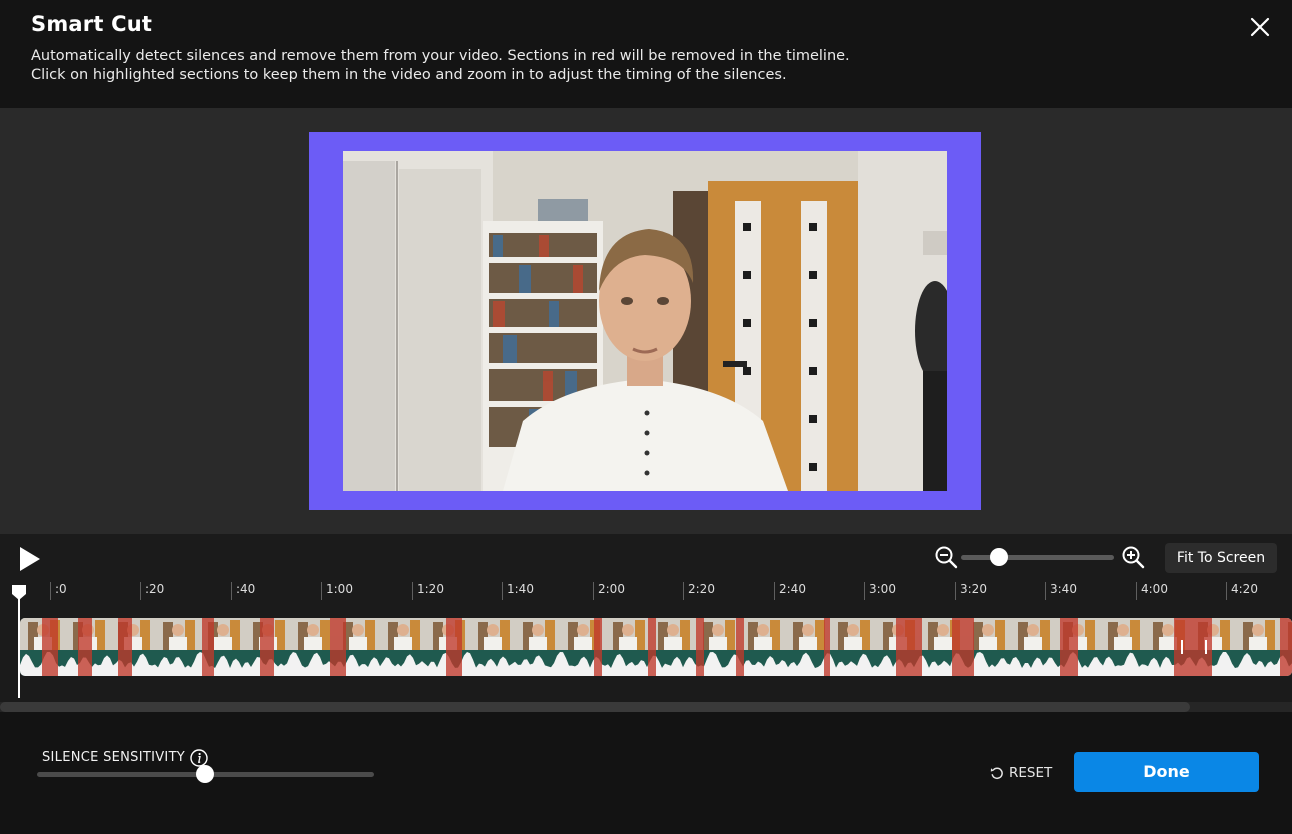 The image size is (1292, 834). I want to click on zoom-in-button, so click(1133, 557).